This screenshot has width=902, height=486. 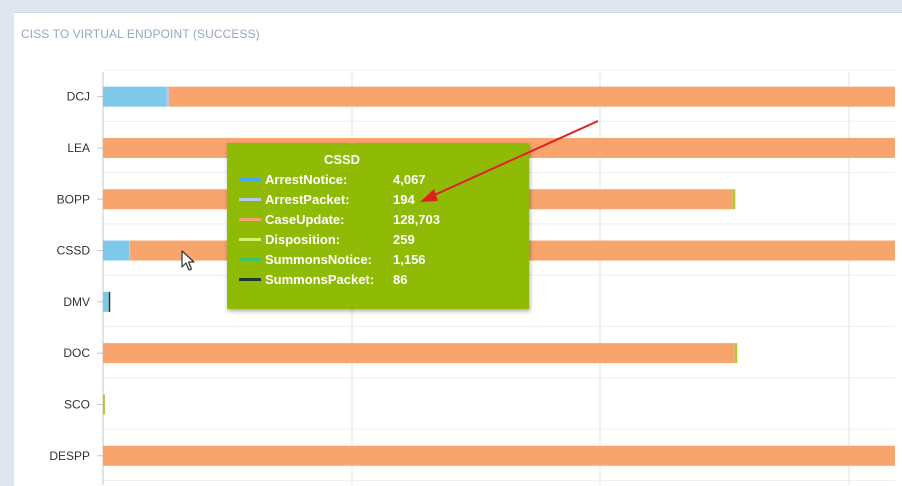 I want to click on tooltip-series-label: SummonsNotice:, so click(x=318, y=259).